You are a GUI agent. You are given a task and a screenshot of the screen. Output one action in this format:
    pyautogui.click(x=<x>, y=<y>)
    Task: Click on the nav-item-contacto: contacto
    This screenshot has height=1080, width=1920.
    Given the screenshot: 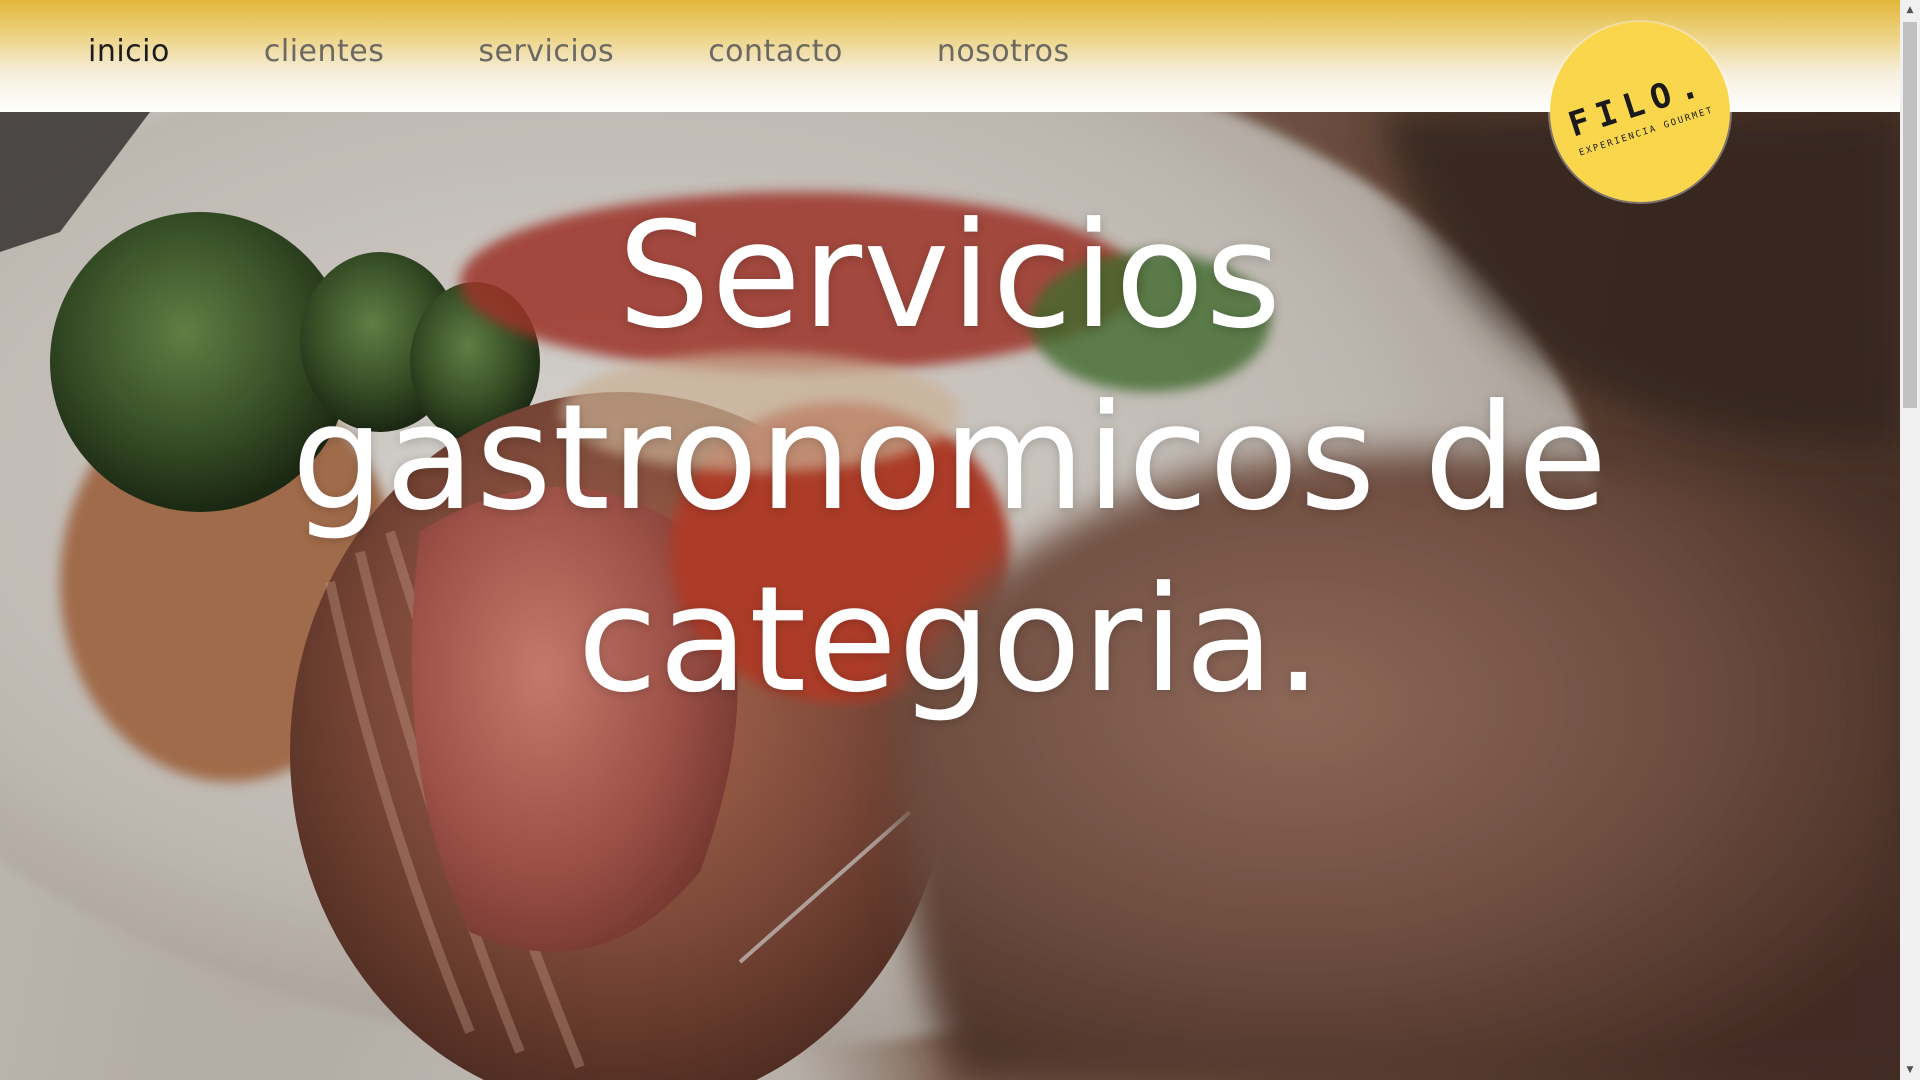 What is the action you would take?
    pyautogui.click(x=775, y=51)
    